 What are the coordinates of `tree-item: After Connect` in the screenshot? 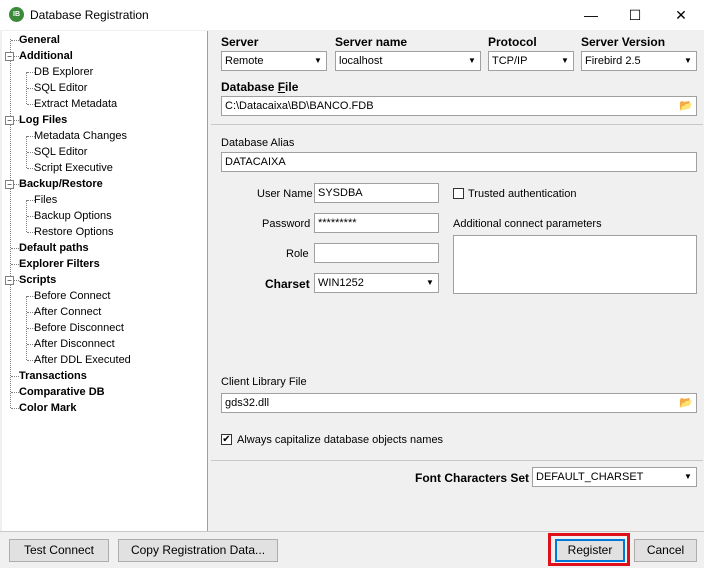 It's located at (67, 312).